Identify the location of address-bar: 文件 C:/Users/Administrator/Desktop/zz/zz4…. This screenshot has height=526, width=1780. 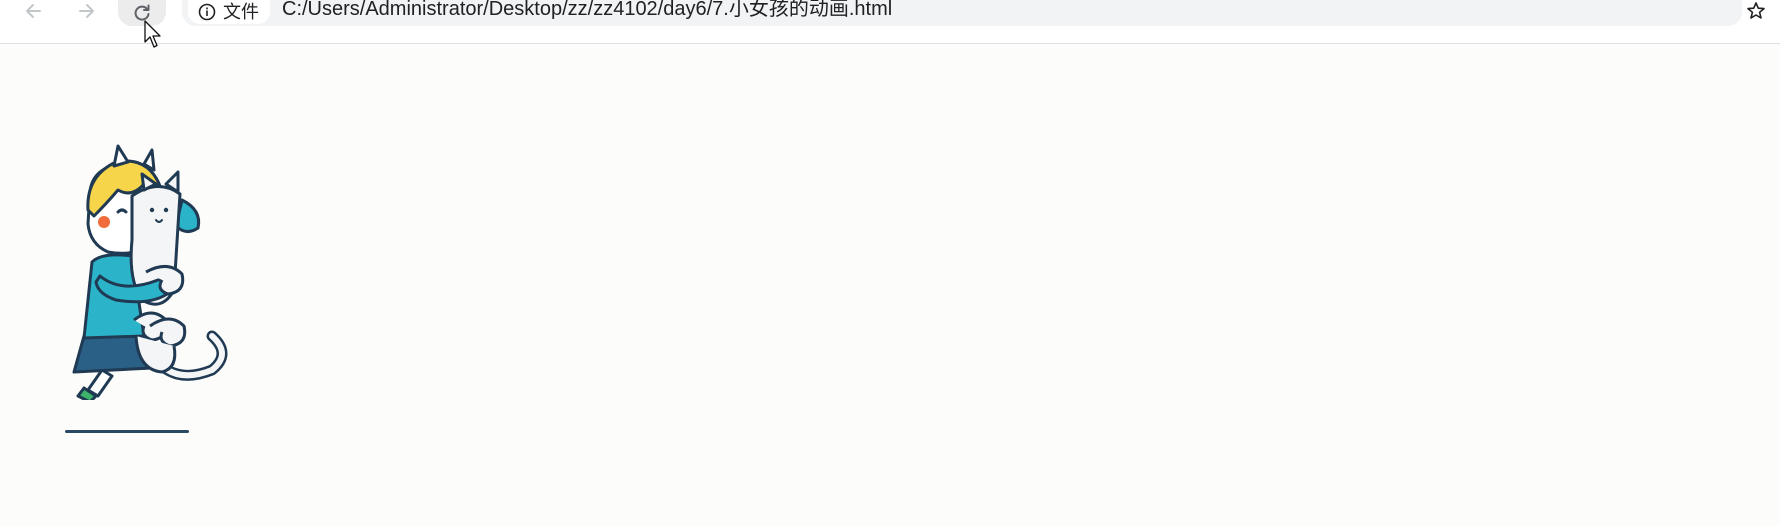
(962, 13).